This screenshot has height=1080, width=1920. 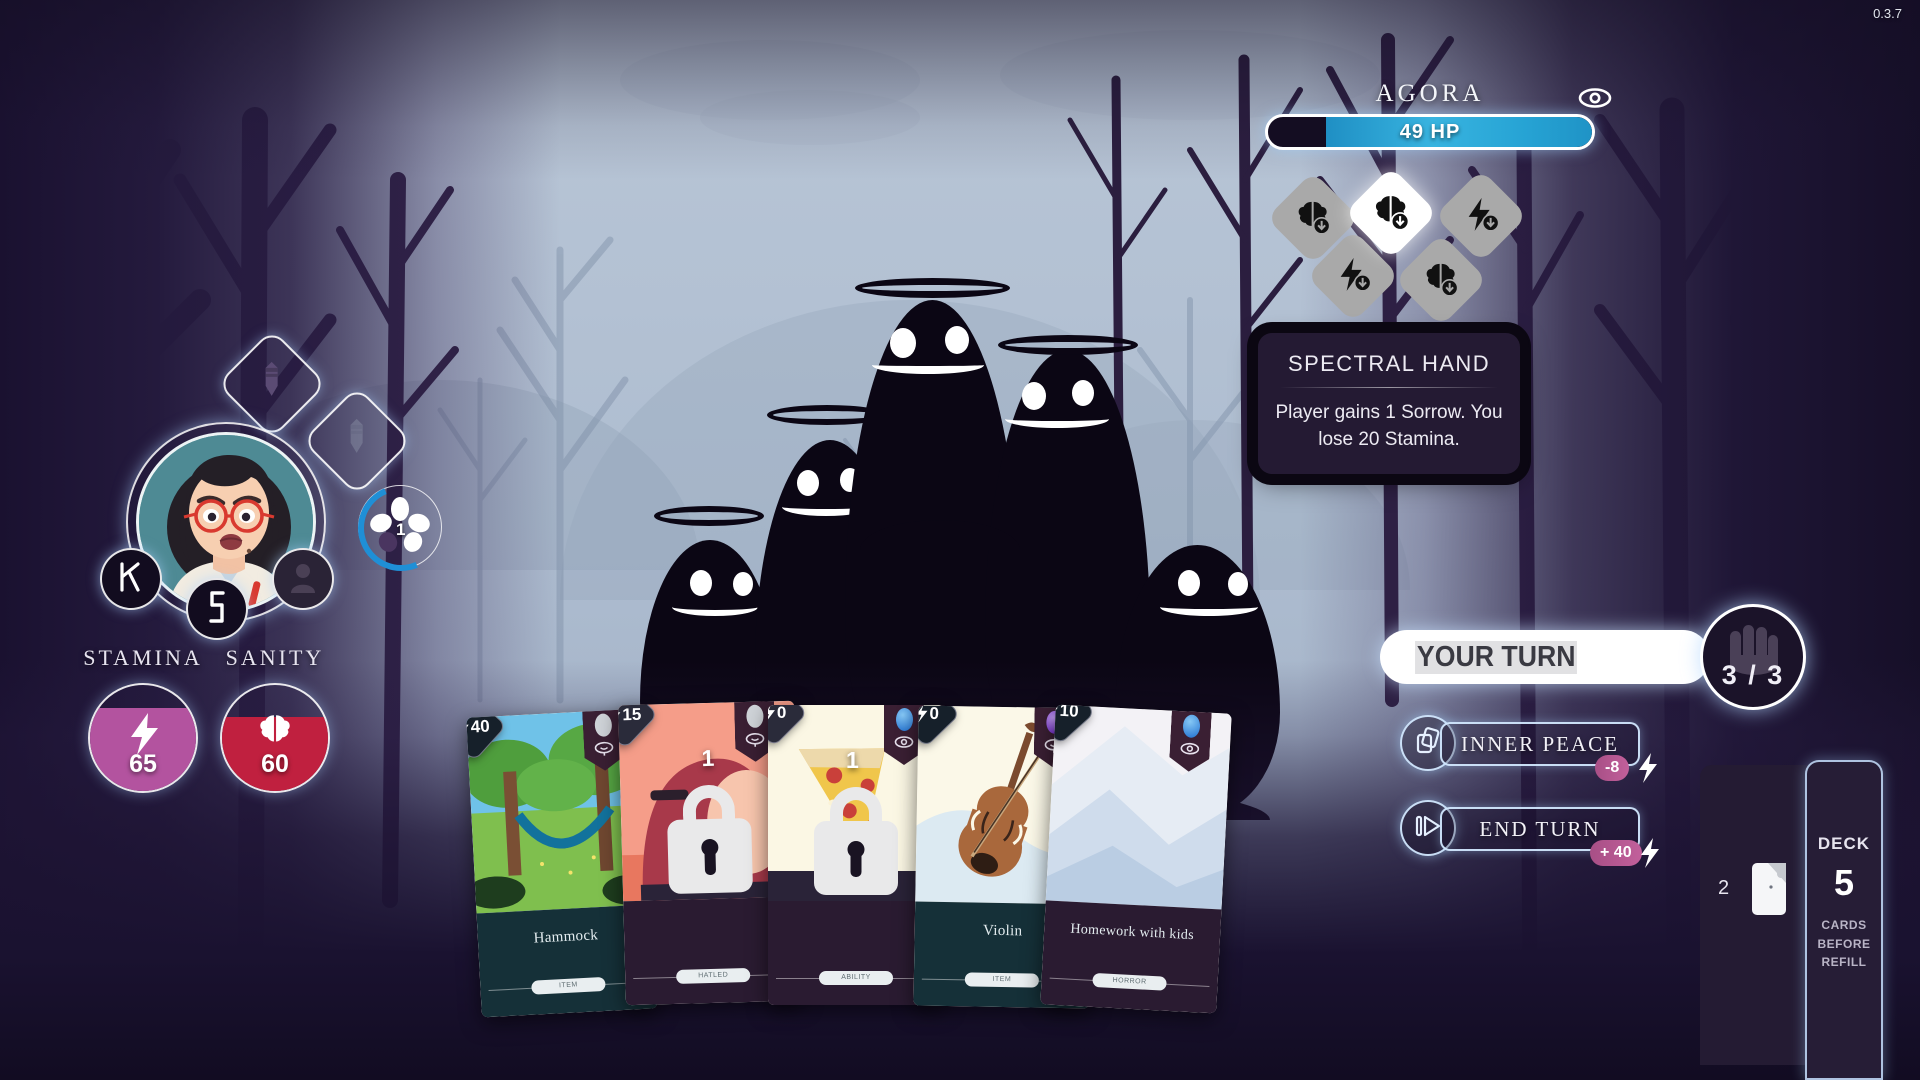 What do you see at coordinates (1136, 859) in the screenshot?
I see `card-homework: Homework with kids HORROR 10` at bounding box center [1136, 859].